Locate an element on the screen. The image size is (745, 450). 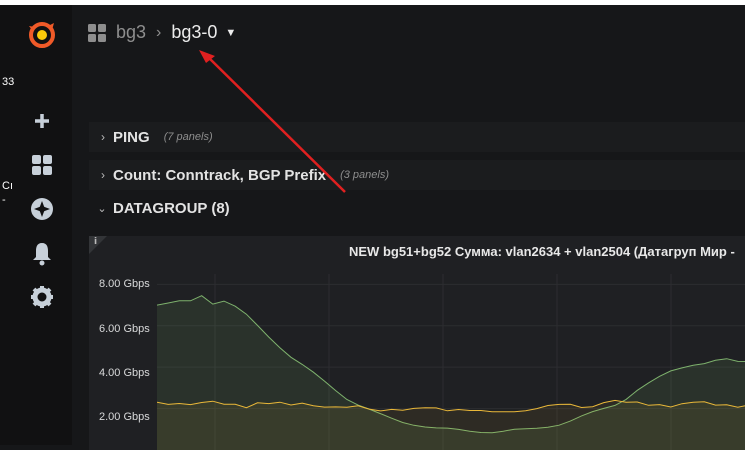
gear-icon is located at coordinates (44, 299).